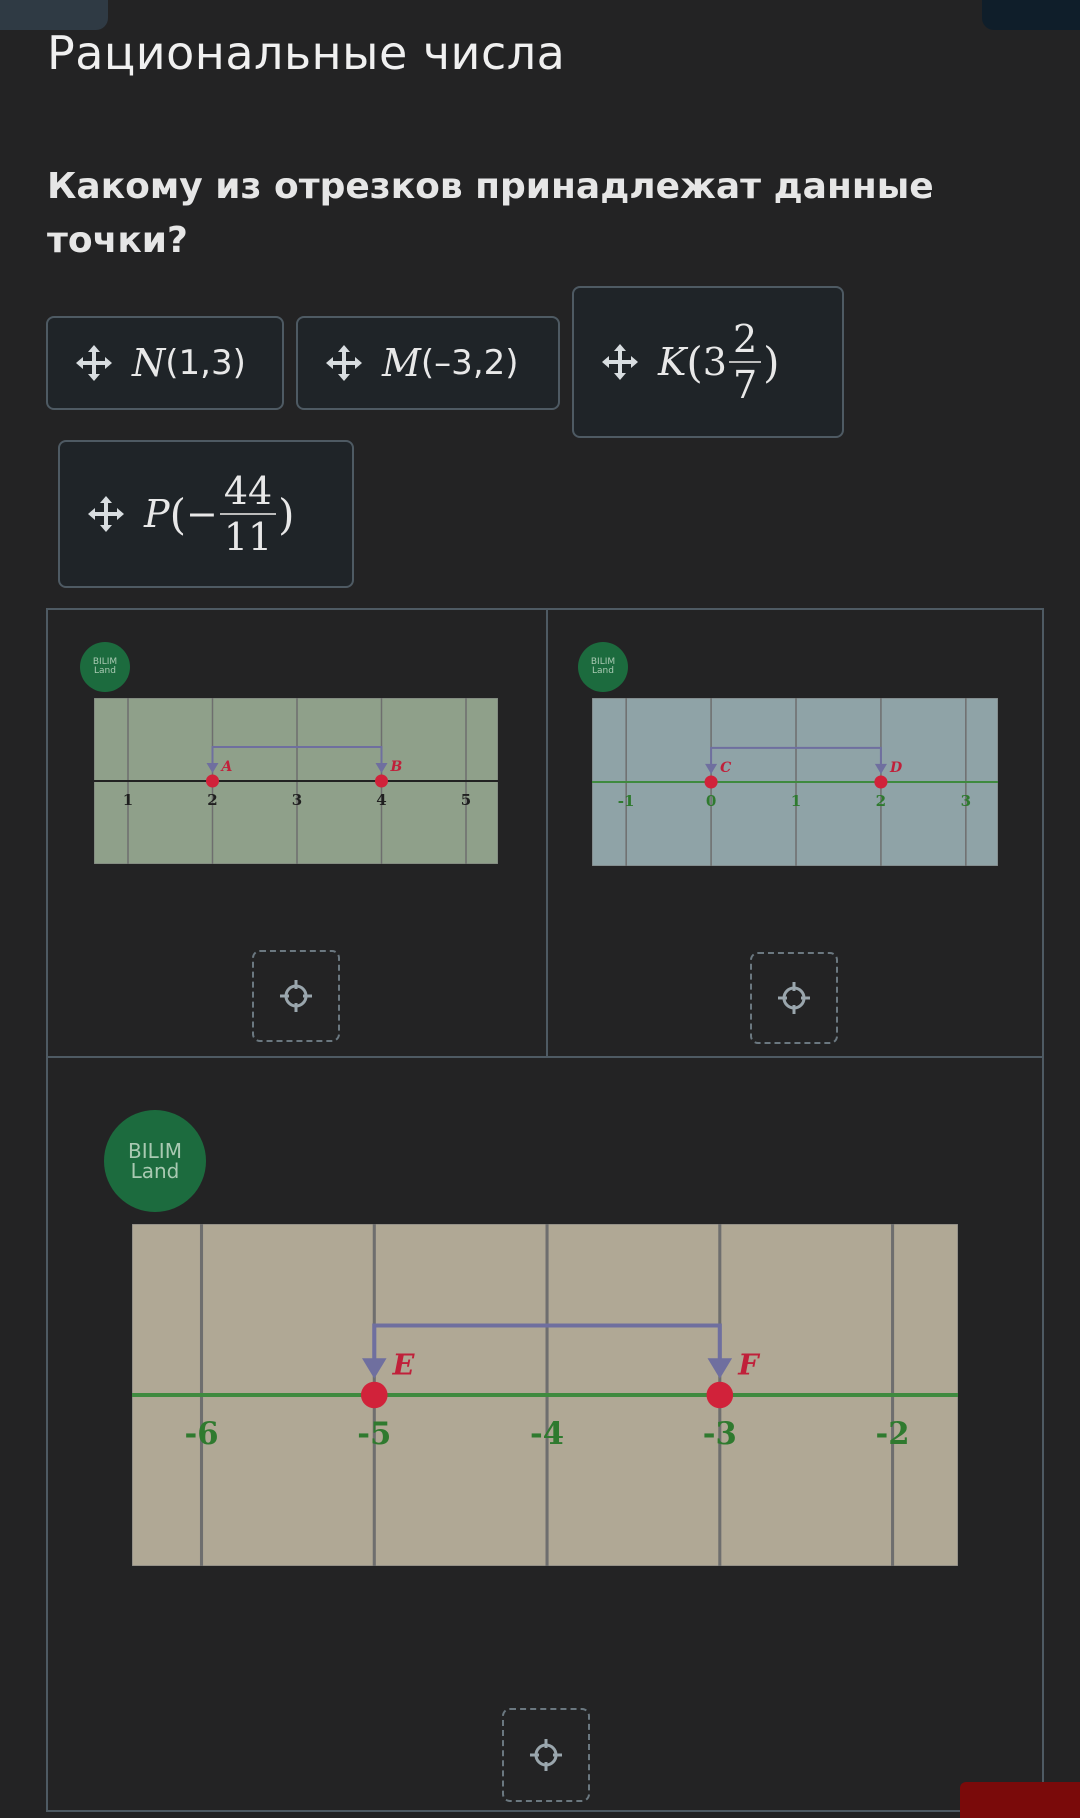 The width and height of the screenshot is (1080, 1818). I want to click on page-title: Рациональные числа, so click(306, 53).